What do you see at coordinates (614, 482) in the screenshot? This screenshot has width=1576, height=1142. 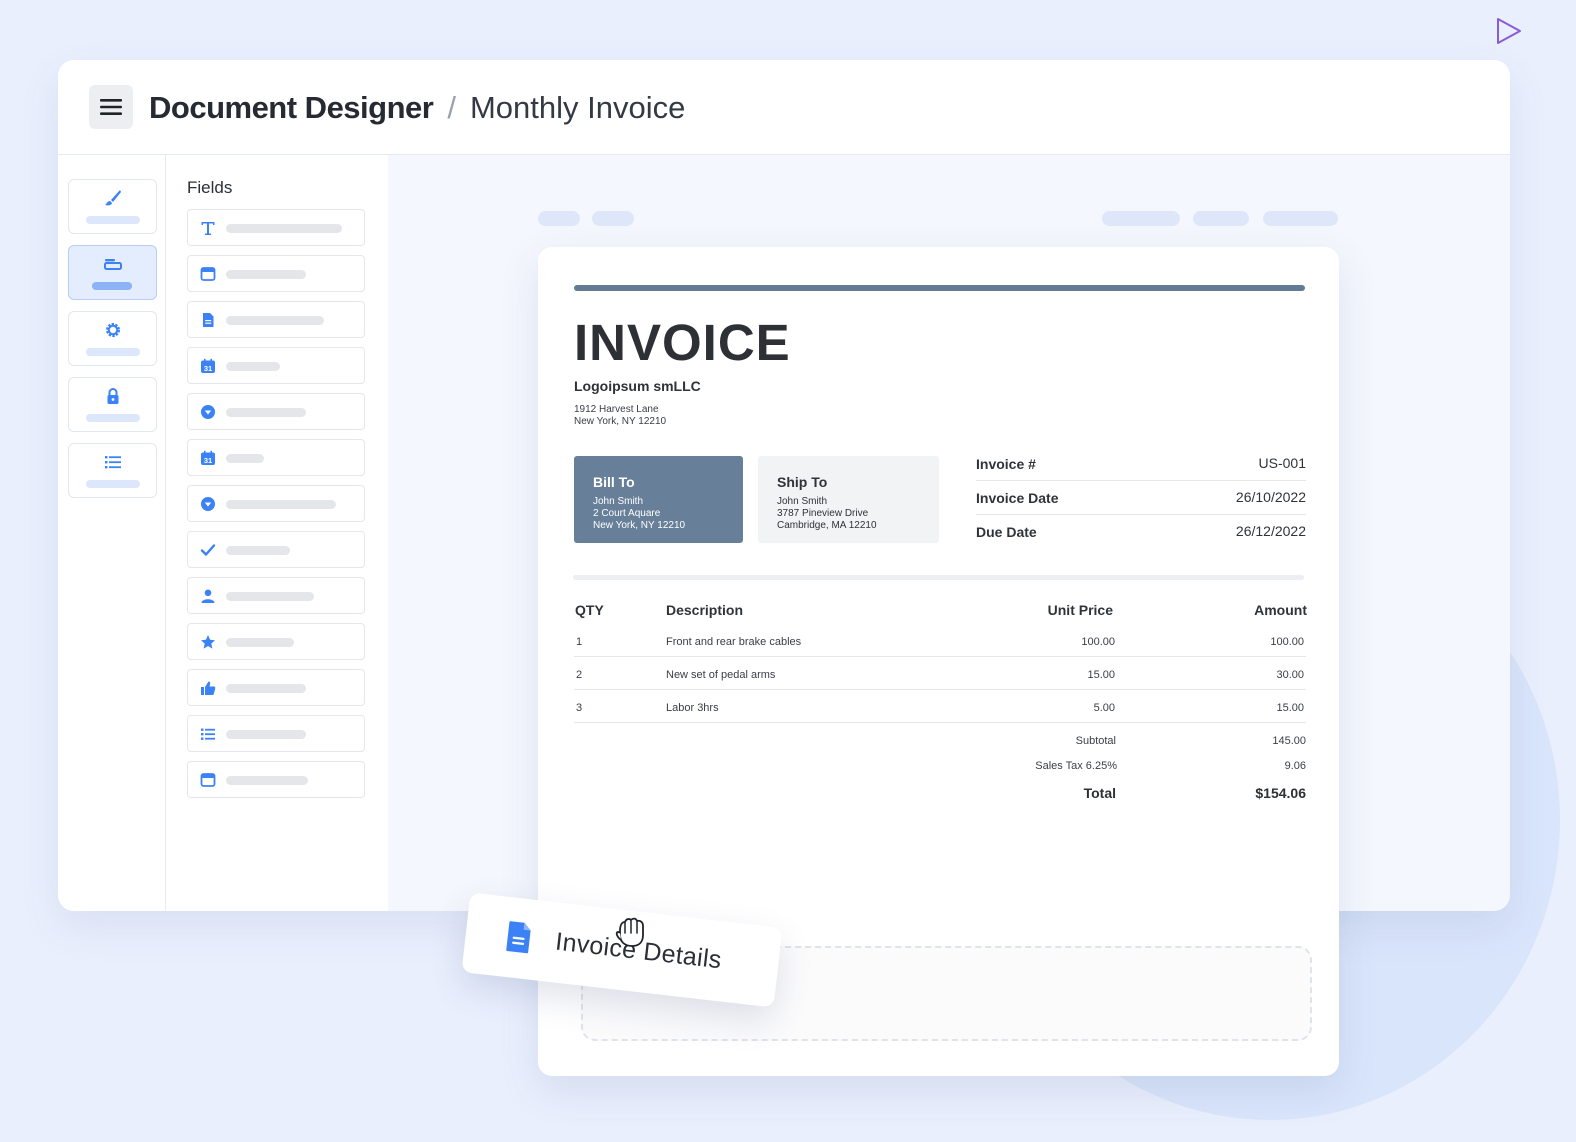 I see `bill-to-title: Bill To` at bounding box center [614, 482].